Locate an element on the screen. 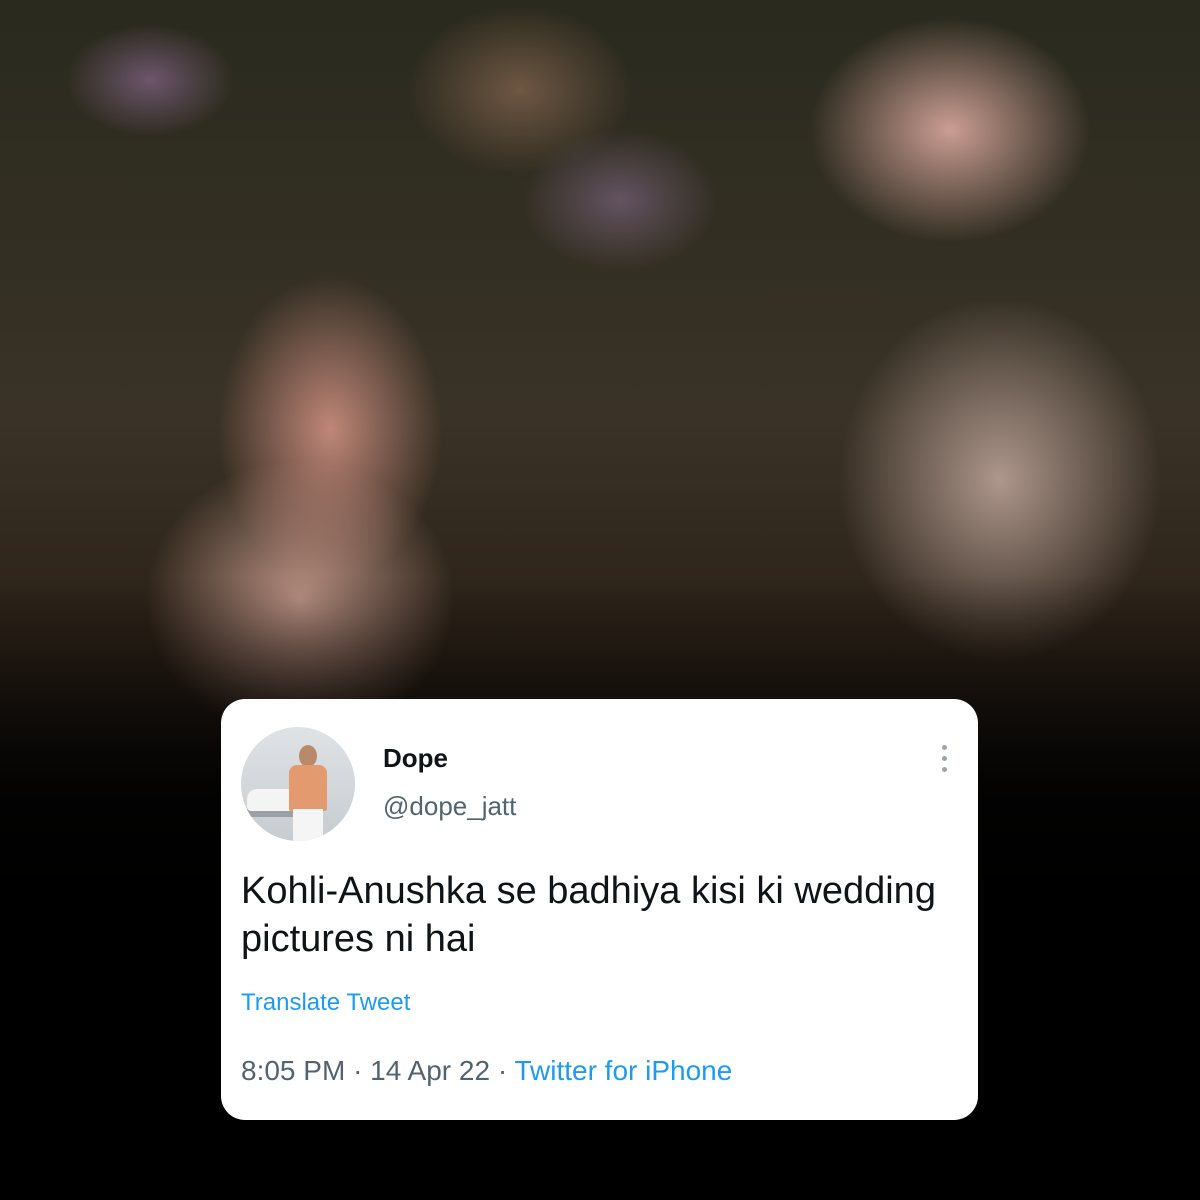 The width and height of the screenshot is (1200, 1200). tweet-source-link: Twitter for iPhone is located at coordinates (623, 1070).